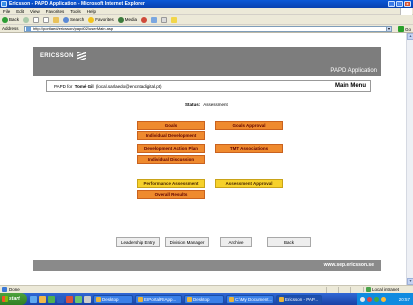  Describe the element at coordinates (78, 299) in the screenshot. I see `app-quicklaunch-icon` at that location.